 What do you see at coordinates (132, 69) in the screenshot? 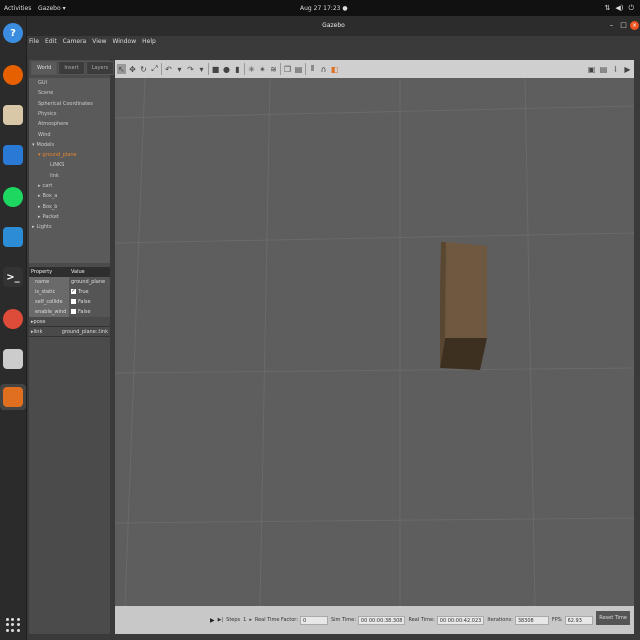
I see `translate-mode-icon: ✥` at bounding box center [132, 69].